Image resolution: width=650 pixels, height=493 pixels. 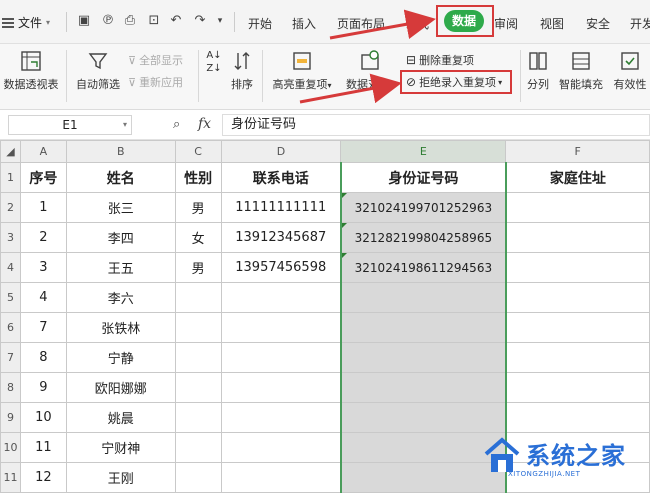 What do you see at coordinates (302, 71) in the screenshot?
I see `highlight-duplicates-button: 高亮重复项▾` at bounding box center [302, 71].